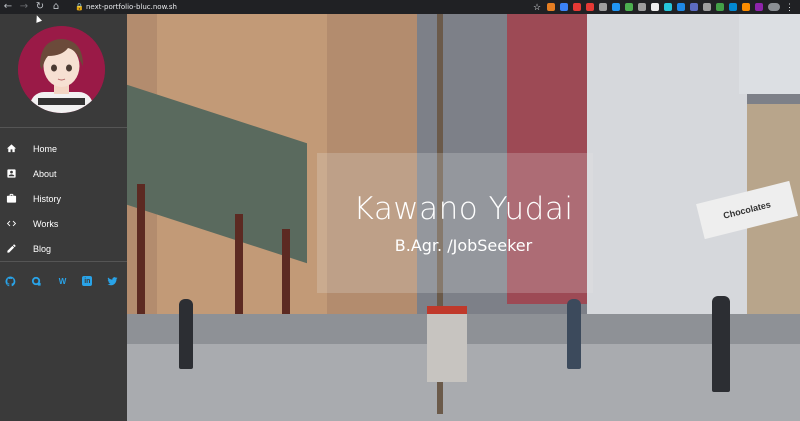  I want to click on avatar, so click(61, 69).